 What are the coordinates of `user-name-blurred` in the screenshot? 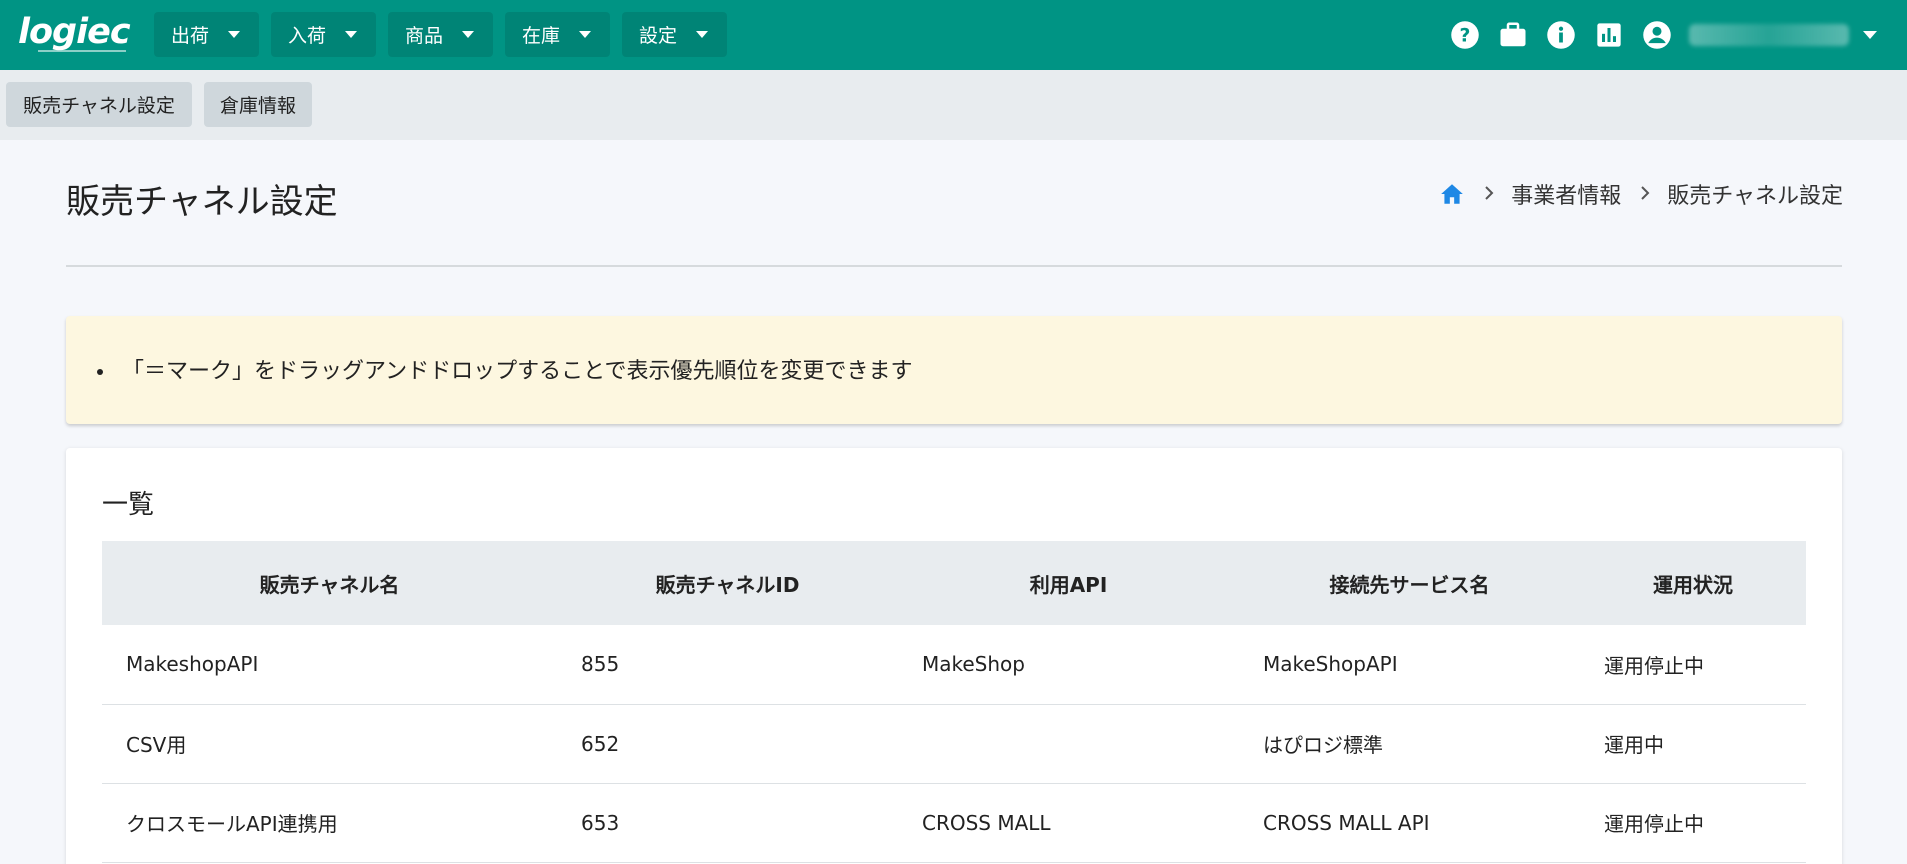 It's located at (1769, 35).